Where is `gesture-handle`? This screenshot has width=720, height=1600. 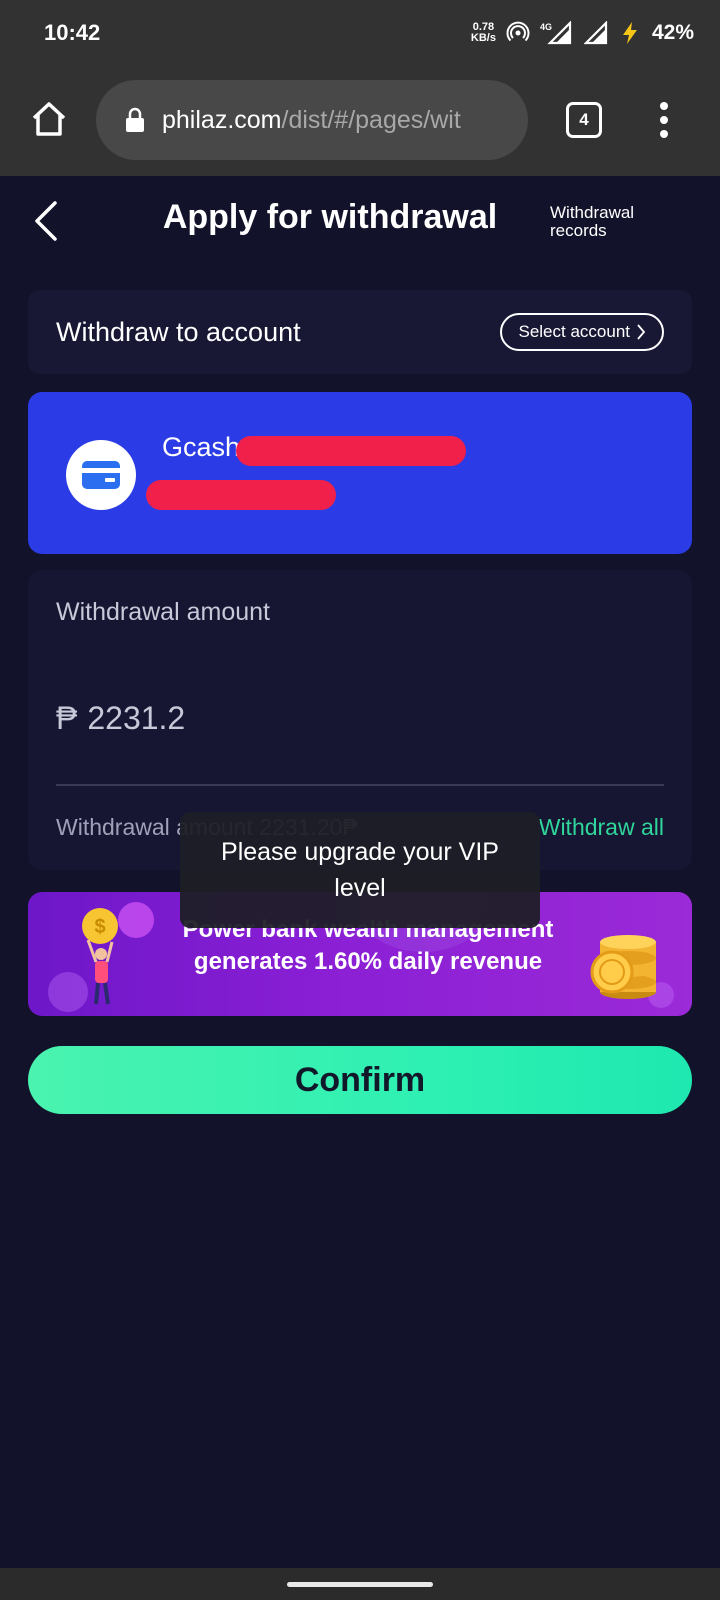
gesture-handle is located at coordinates (360, 1584).